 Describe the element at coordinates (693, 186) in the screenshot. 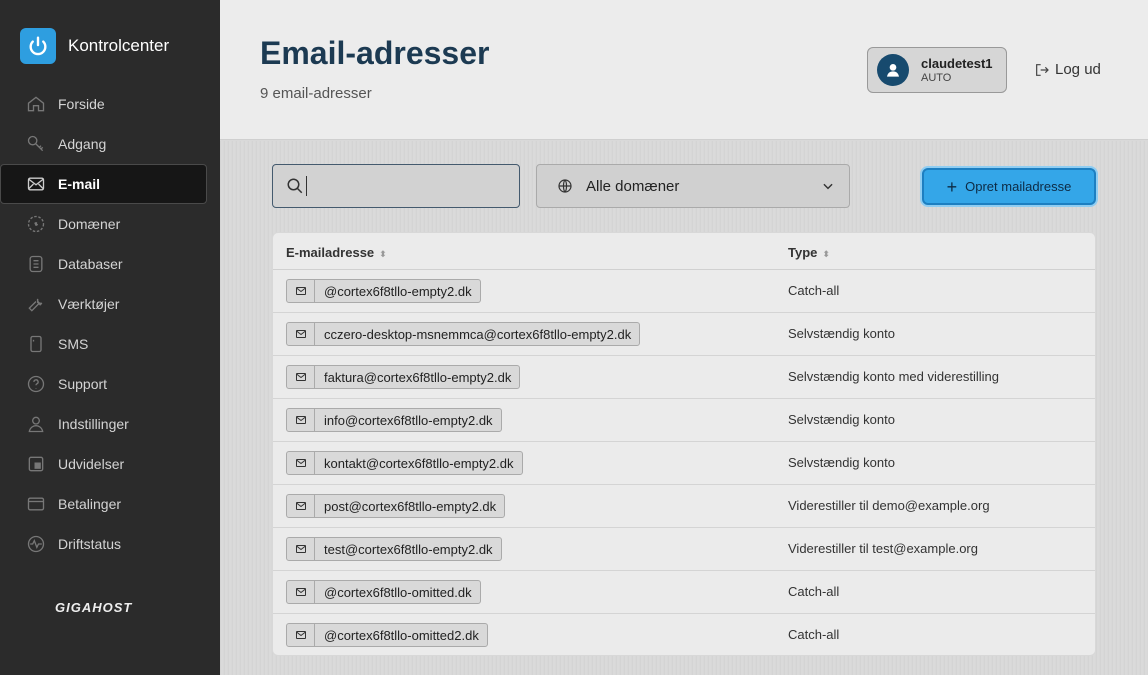

I see `domain-filter-select: Alle domæner` at that location.